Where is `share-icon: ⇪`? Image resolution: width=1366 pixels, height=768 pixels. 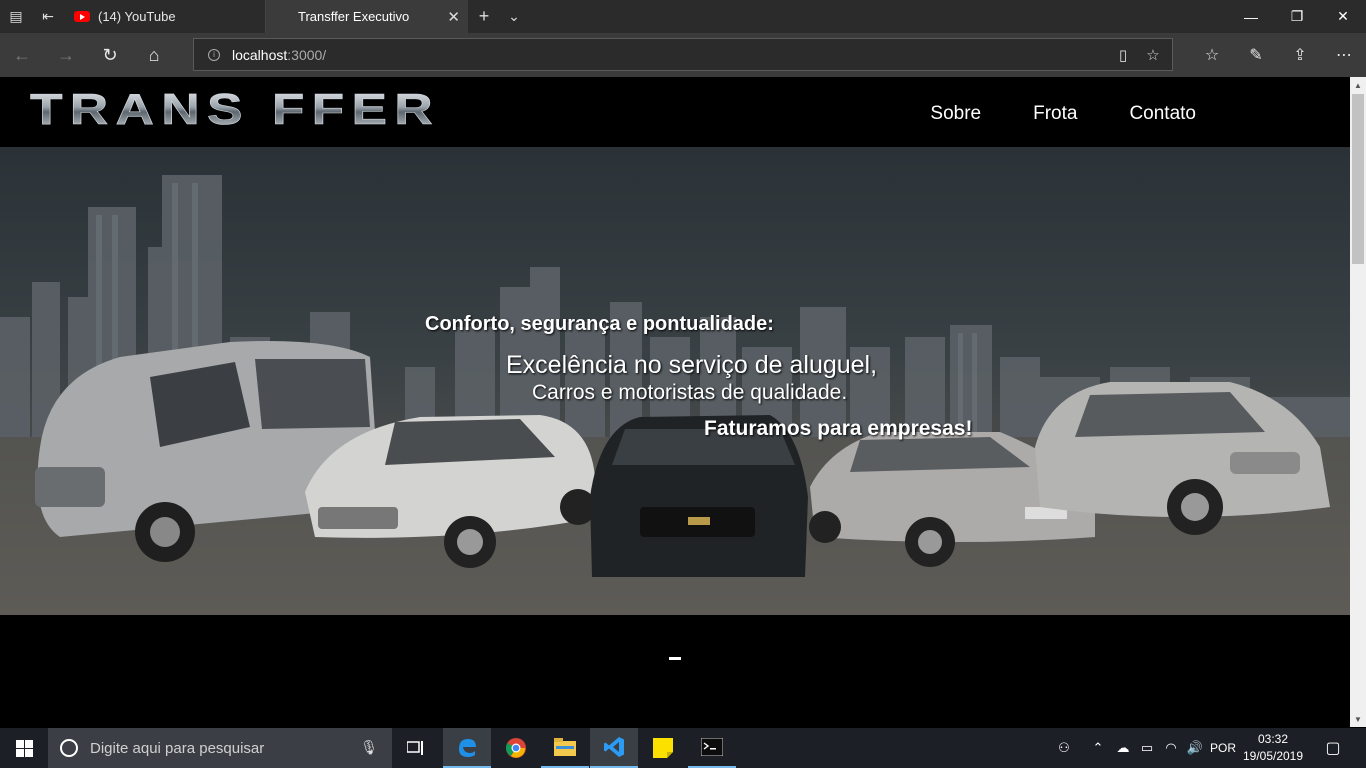
share-icon: ⇪ is located at coordinates (1300, 55).